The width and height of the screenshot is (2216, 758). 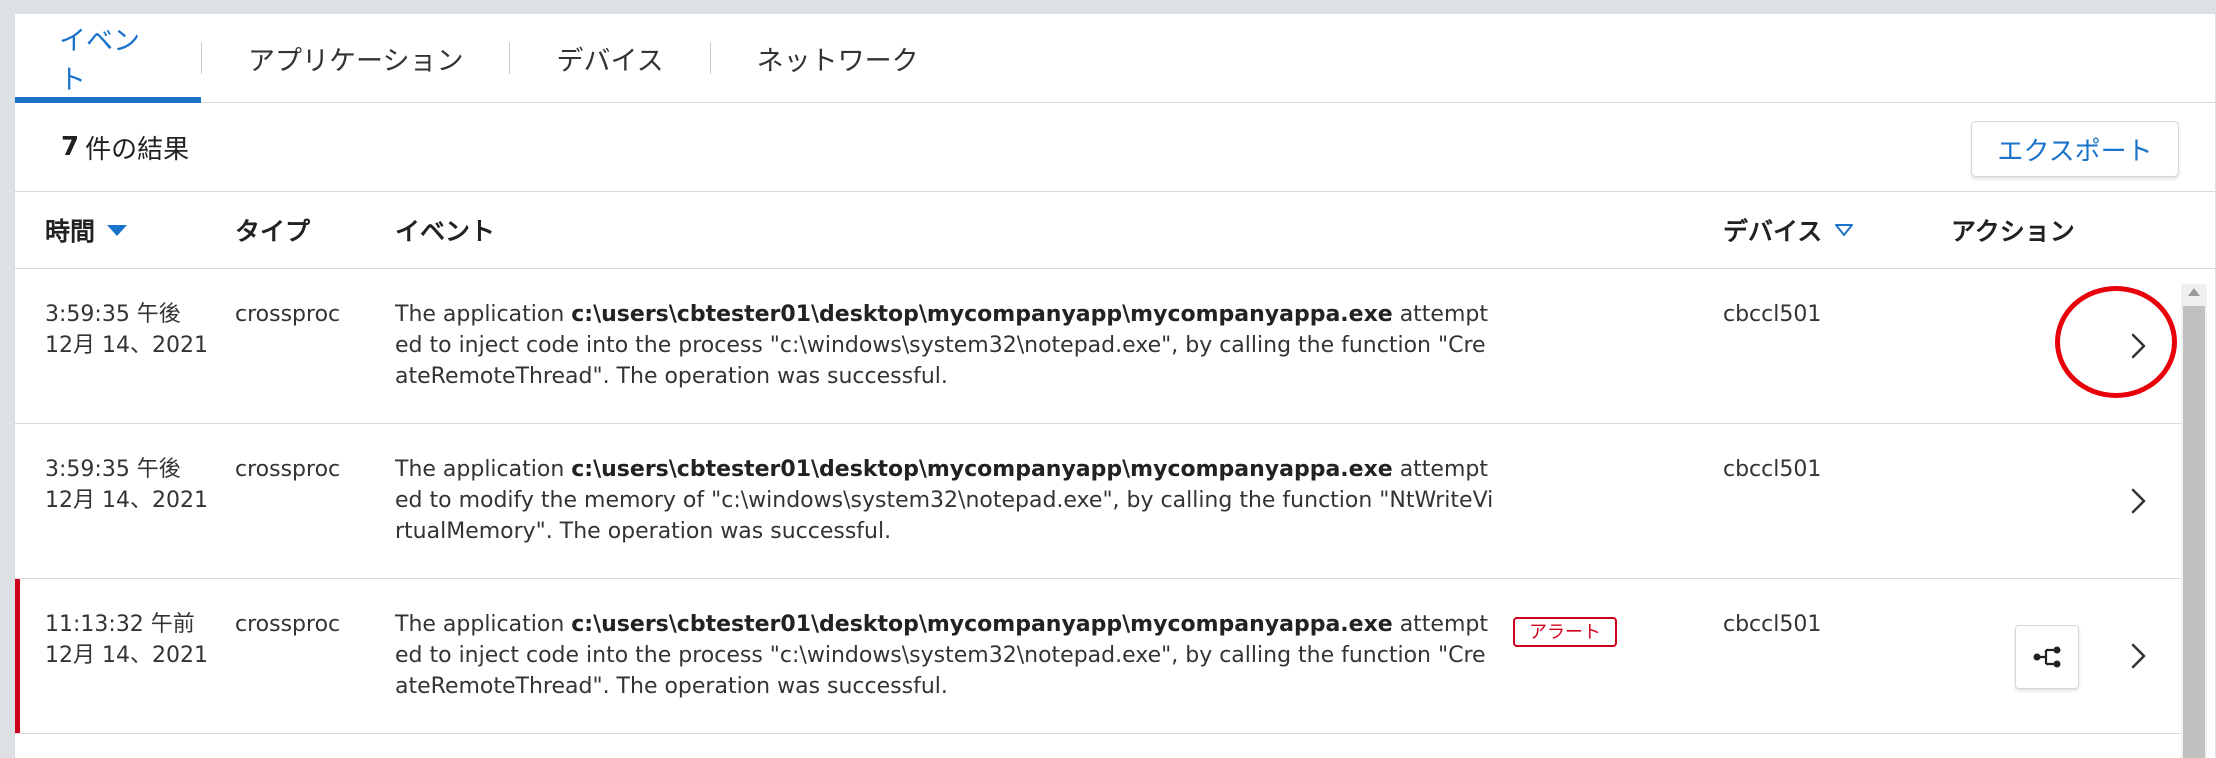 What do you see at coordinates (70, 231) in the screenshot?
I see `column-header-time-label: 時間` at bounding box center [70, 231].